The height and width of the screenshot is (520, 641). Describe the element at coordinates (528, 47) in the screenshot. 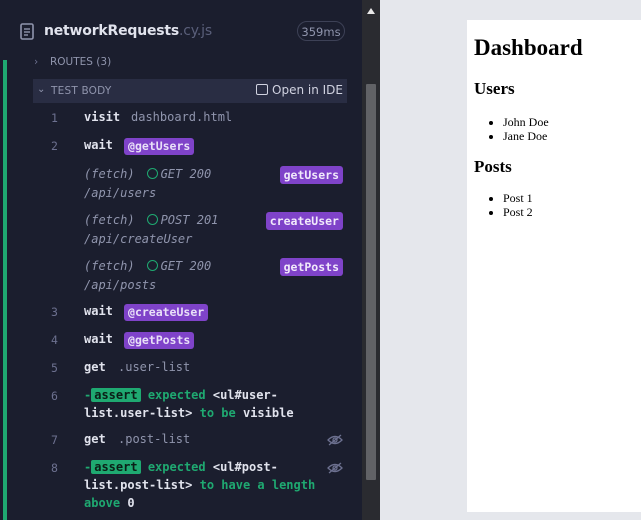

I see `app-title: Dashboard` at that location.